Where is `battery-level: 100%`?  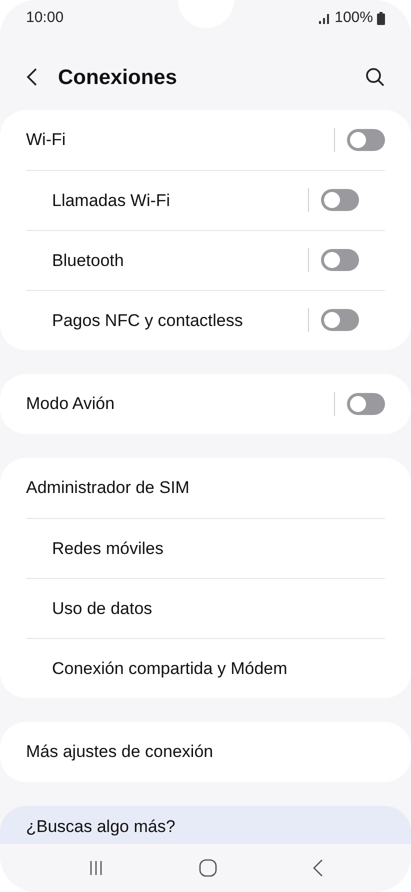
battery-level: 100% is located at coordinates (353, 18).